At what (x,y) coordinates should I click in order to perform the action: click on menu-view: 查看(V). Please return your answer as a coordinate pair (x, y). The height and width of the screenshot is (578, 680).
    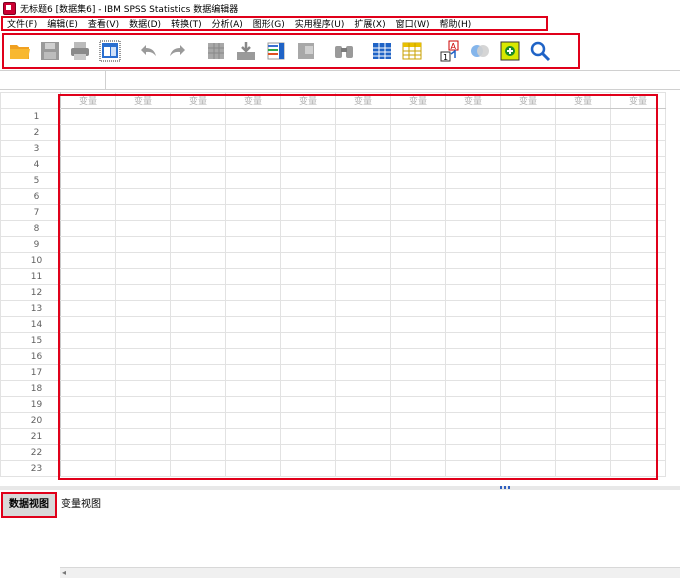
    Looking at the image, I should click on (104, 23).